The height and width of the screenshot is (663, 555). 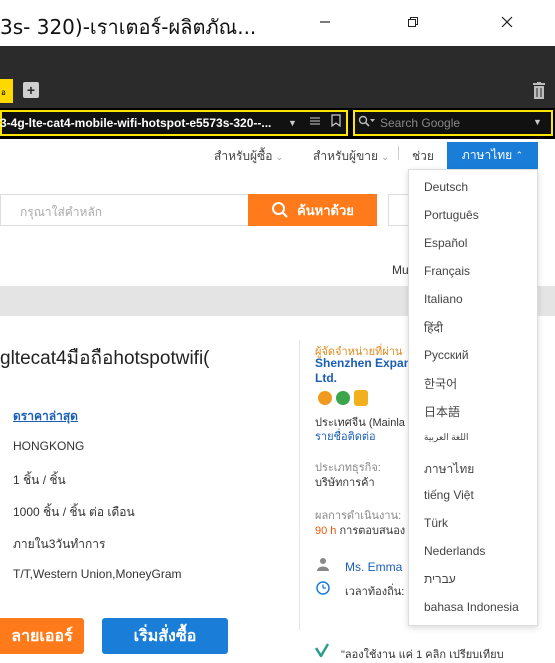 I want to click on search-button-label: ค้นหาด้วย, so click(x=325, y=210).